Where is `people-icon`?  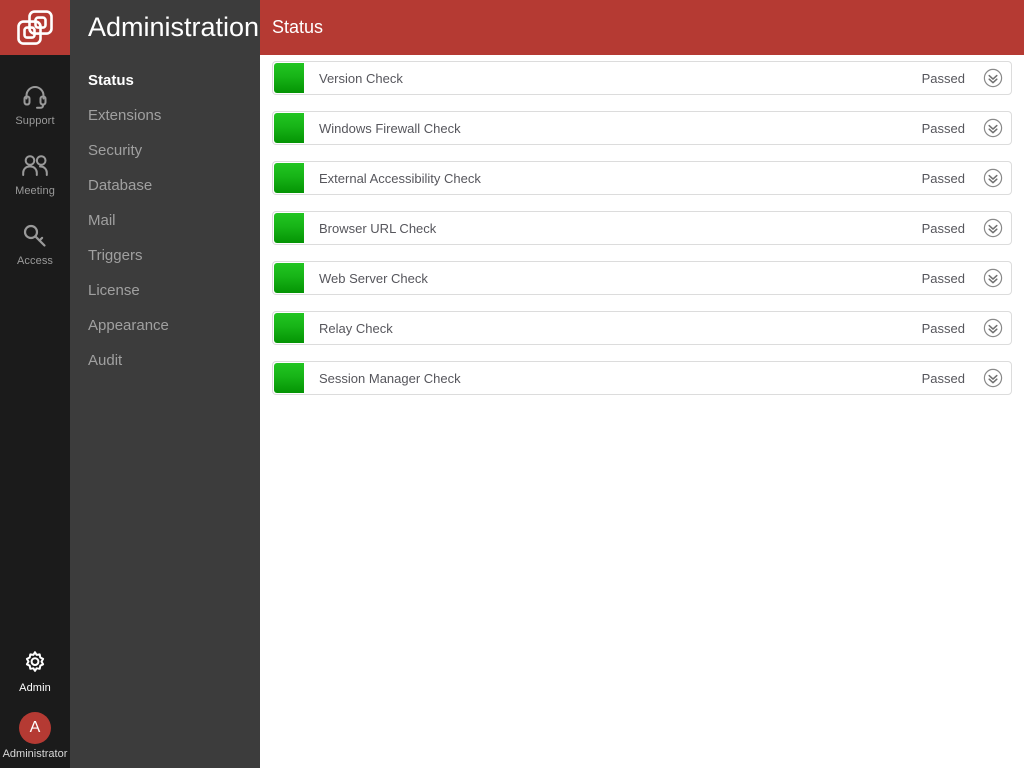 people-icon is located at coordinates (35, 166).